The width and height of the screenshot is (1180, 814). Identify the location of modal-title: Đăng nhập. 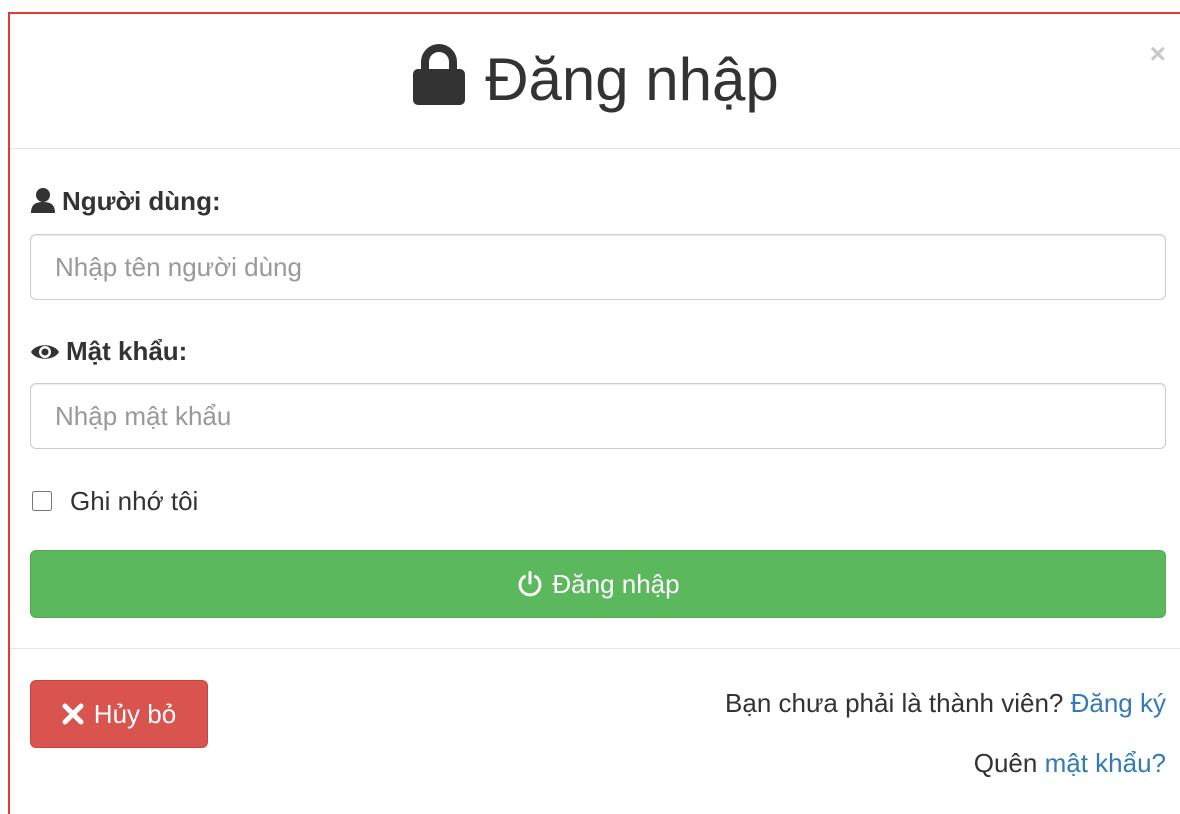
(595, 80).